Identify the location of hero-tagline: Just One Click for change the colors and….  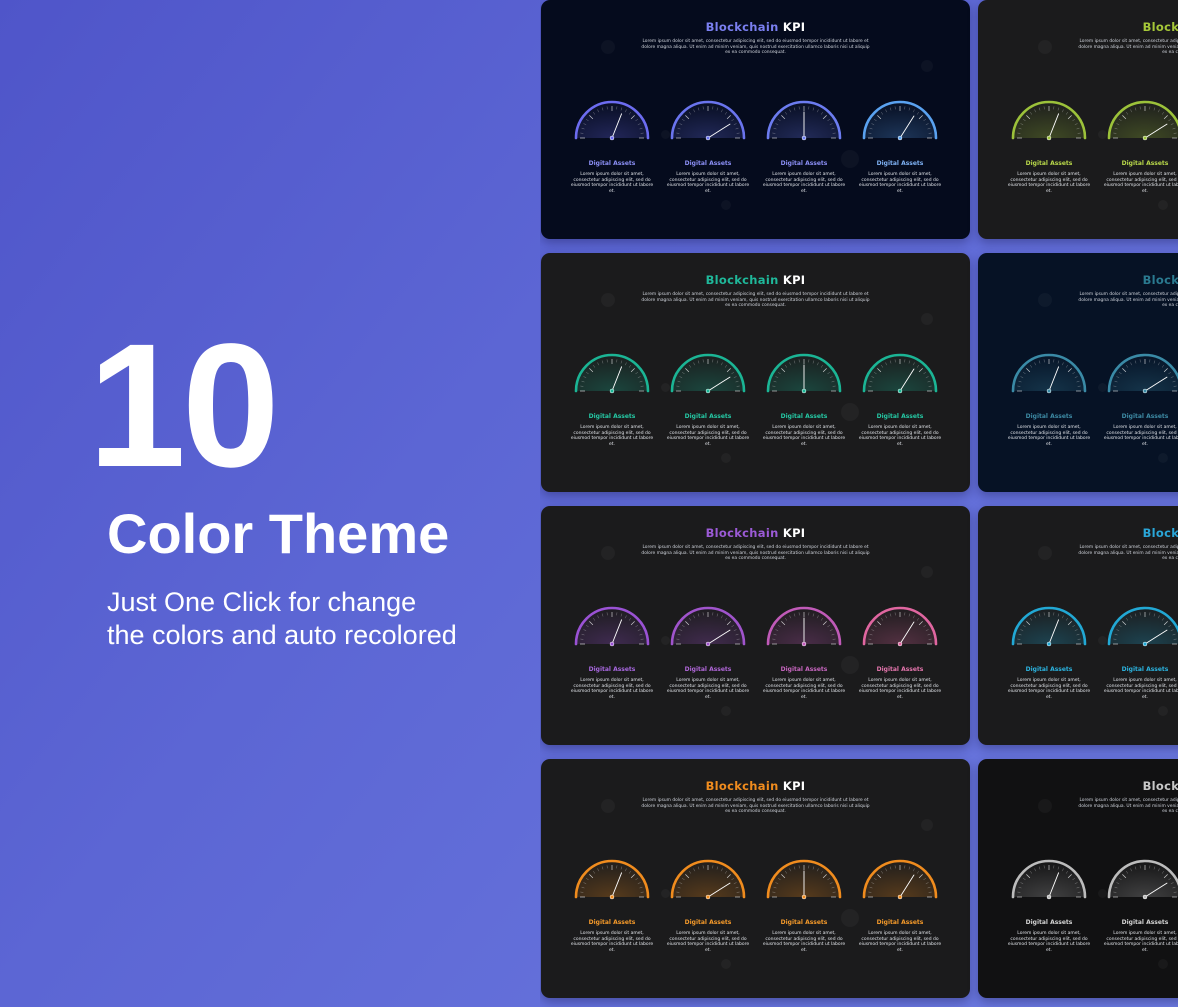
(282, 618).